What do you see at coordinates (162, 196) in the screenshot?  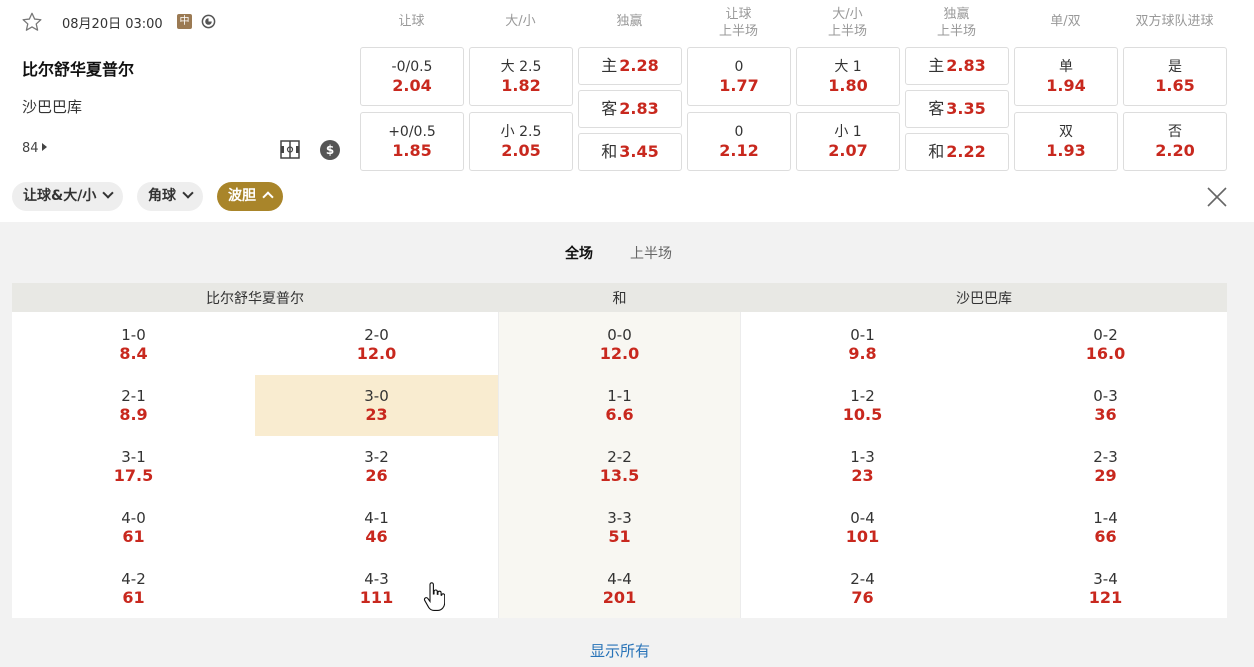 I see `chip-label: 角球` at bounding box center [162, 196].